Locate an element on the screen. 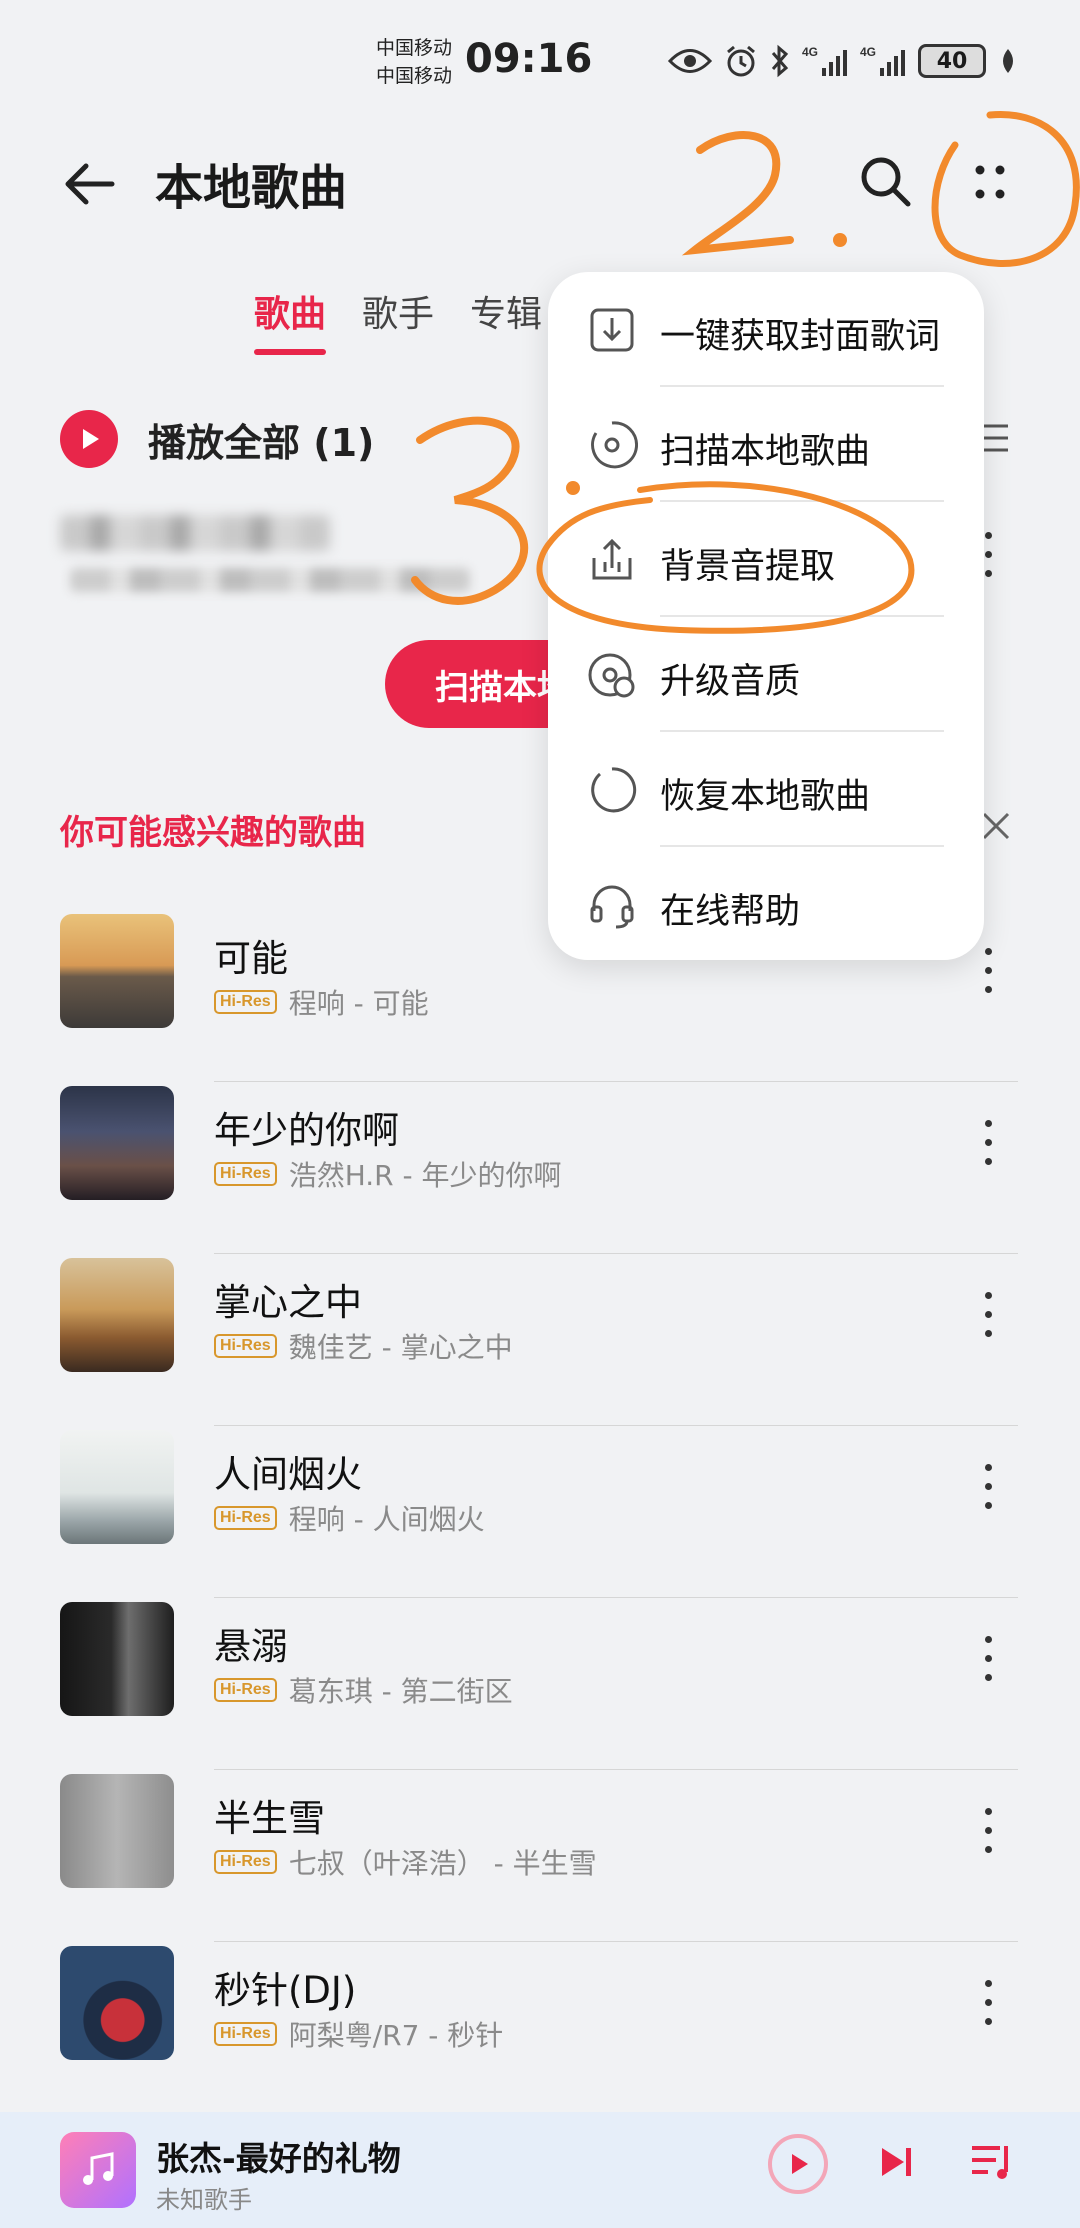  list-icon is located at coordinates (996, 438).